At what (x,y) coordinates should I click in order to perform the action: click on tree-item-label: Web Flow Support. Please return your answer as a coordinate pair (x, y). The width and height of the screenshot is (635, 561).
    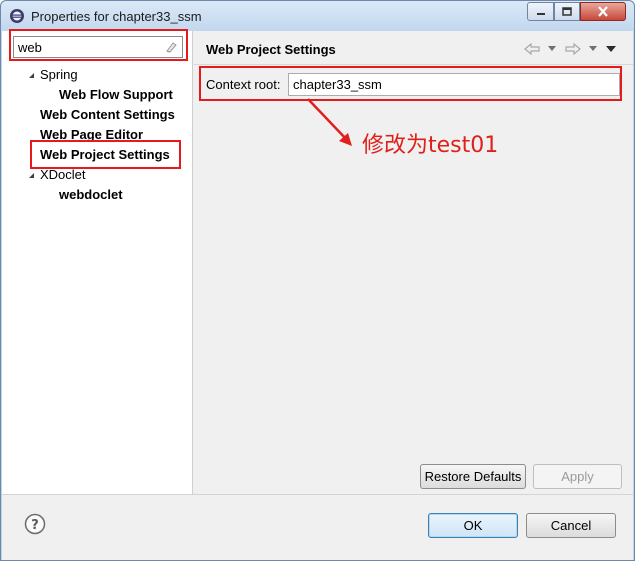
    Looking at the image, I should click on (116, 94).